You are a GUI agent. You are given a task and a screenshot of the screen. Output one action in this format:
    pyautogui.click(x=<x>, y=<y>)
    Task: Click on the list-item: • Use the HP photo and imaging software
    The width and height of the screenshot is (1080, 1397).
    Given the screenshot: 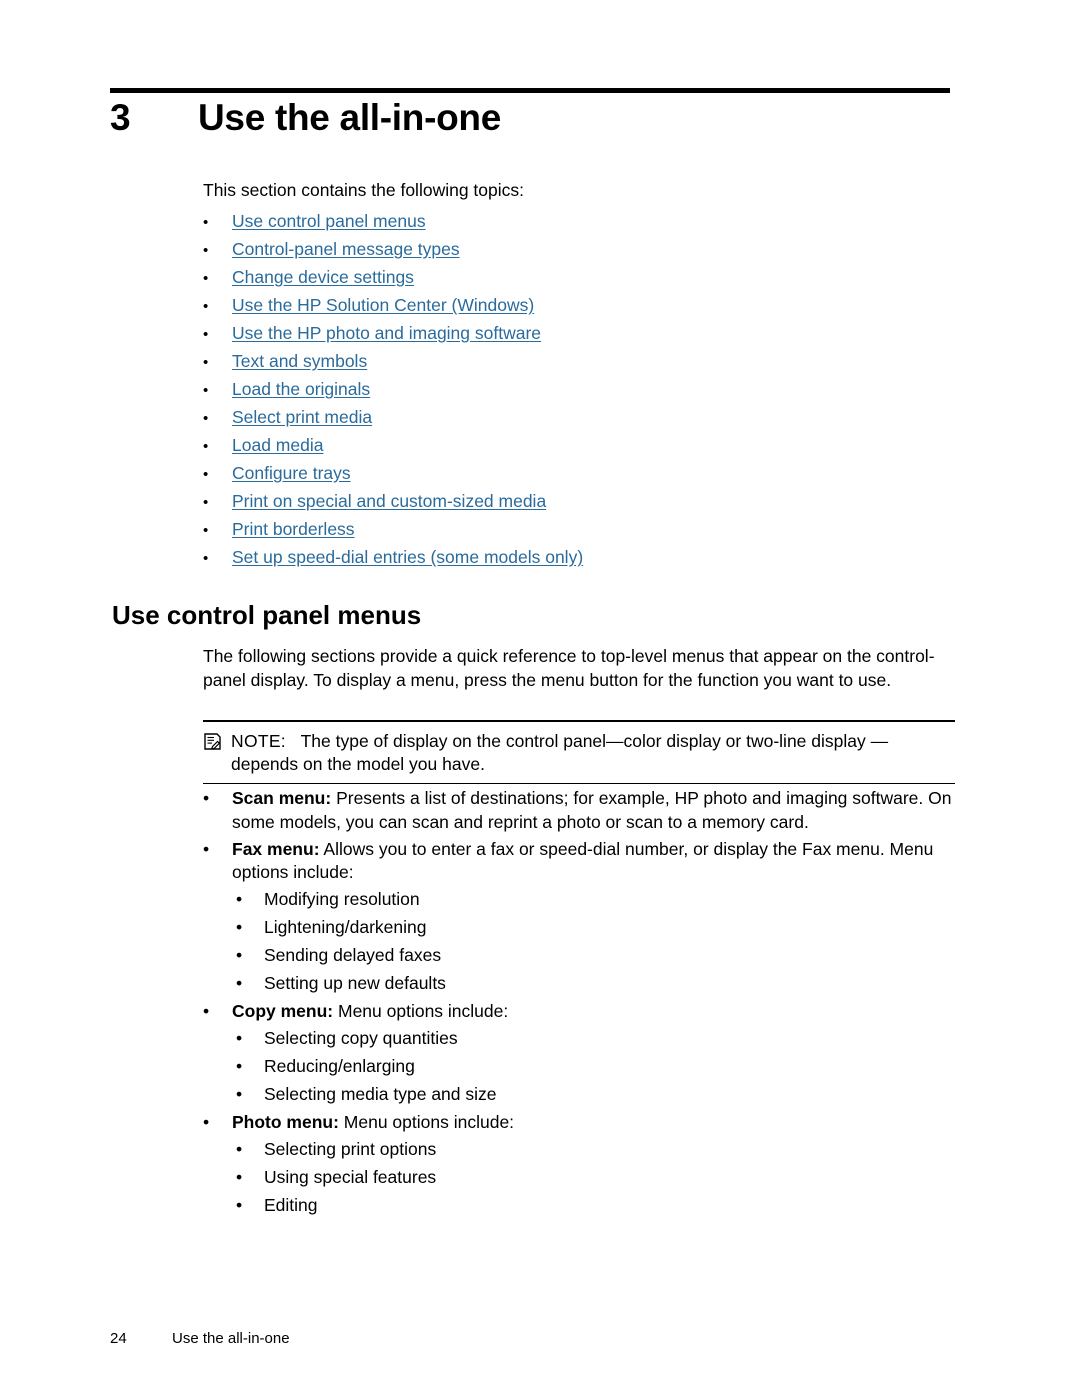 What is the action you would take?
    pyautogui.click(x=583, y=337)
    